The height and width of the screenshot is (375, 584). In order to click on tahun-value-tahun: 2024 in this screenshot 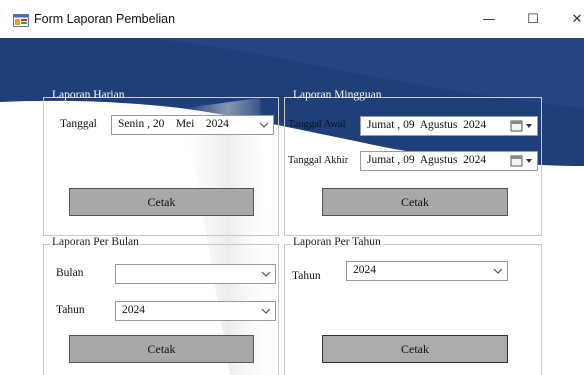, I will do `click(364, 270)`.